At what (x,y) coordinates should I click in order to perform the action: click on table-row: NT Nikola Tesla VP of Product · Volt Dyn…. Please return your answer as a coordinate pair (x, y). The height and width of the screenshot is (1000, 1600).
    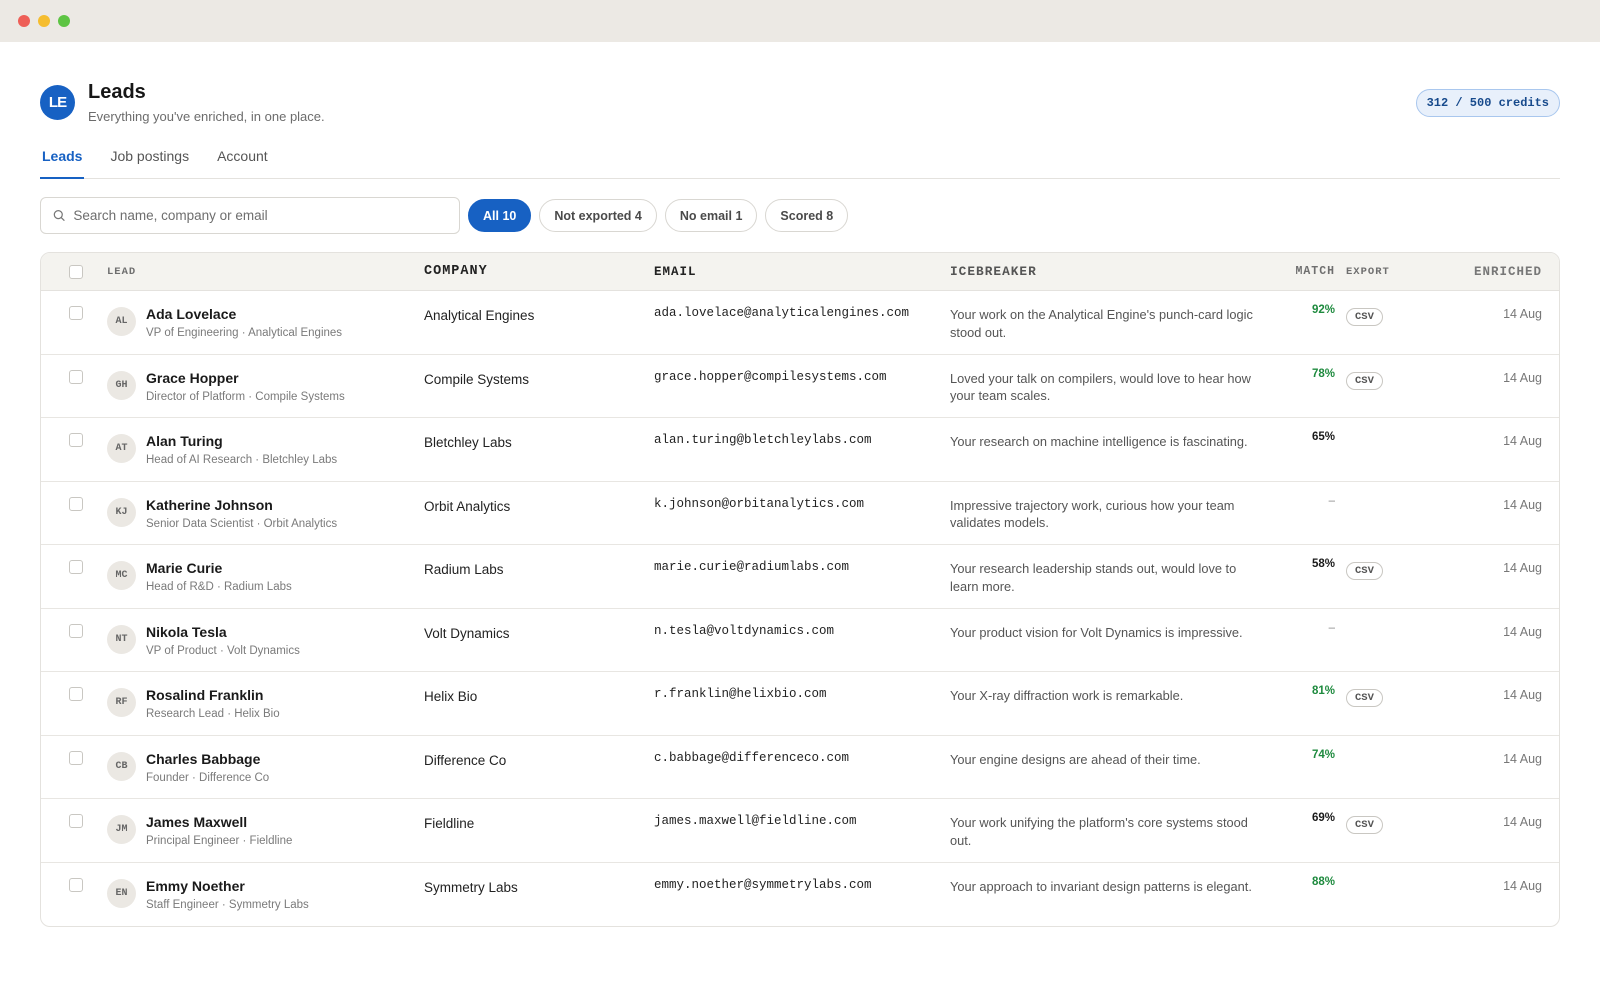
    Looking at the image, I should click on (800, 640).